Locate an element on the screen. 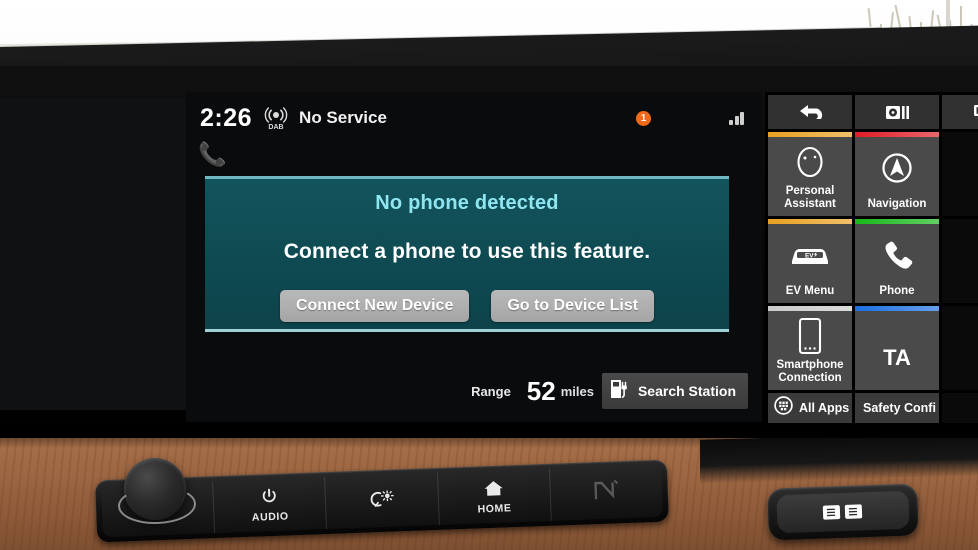  tile-label: TA is located at coordinates (897, 358).